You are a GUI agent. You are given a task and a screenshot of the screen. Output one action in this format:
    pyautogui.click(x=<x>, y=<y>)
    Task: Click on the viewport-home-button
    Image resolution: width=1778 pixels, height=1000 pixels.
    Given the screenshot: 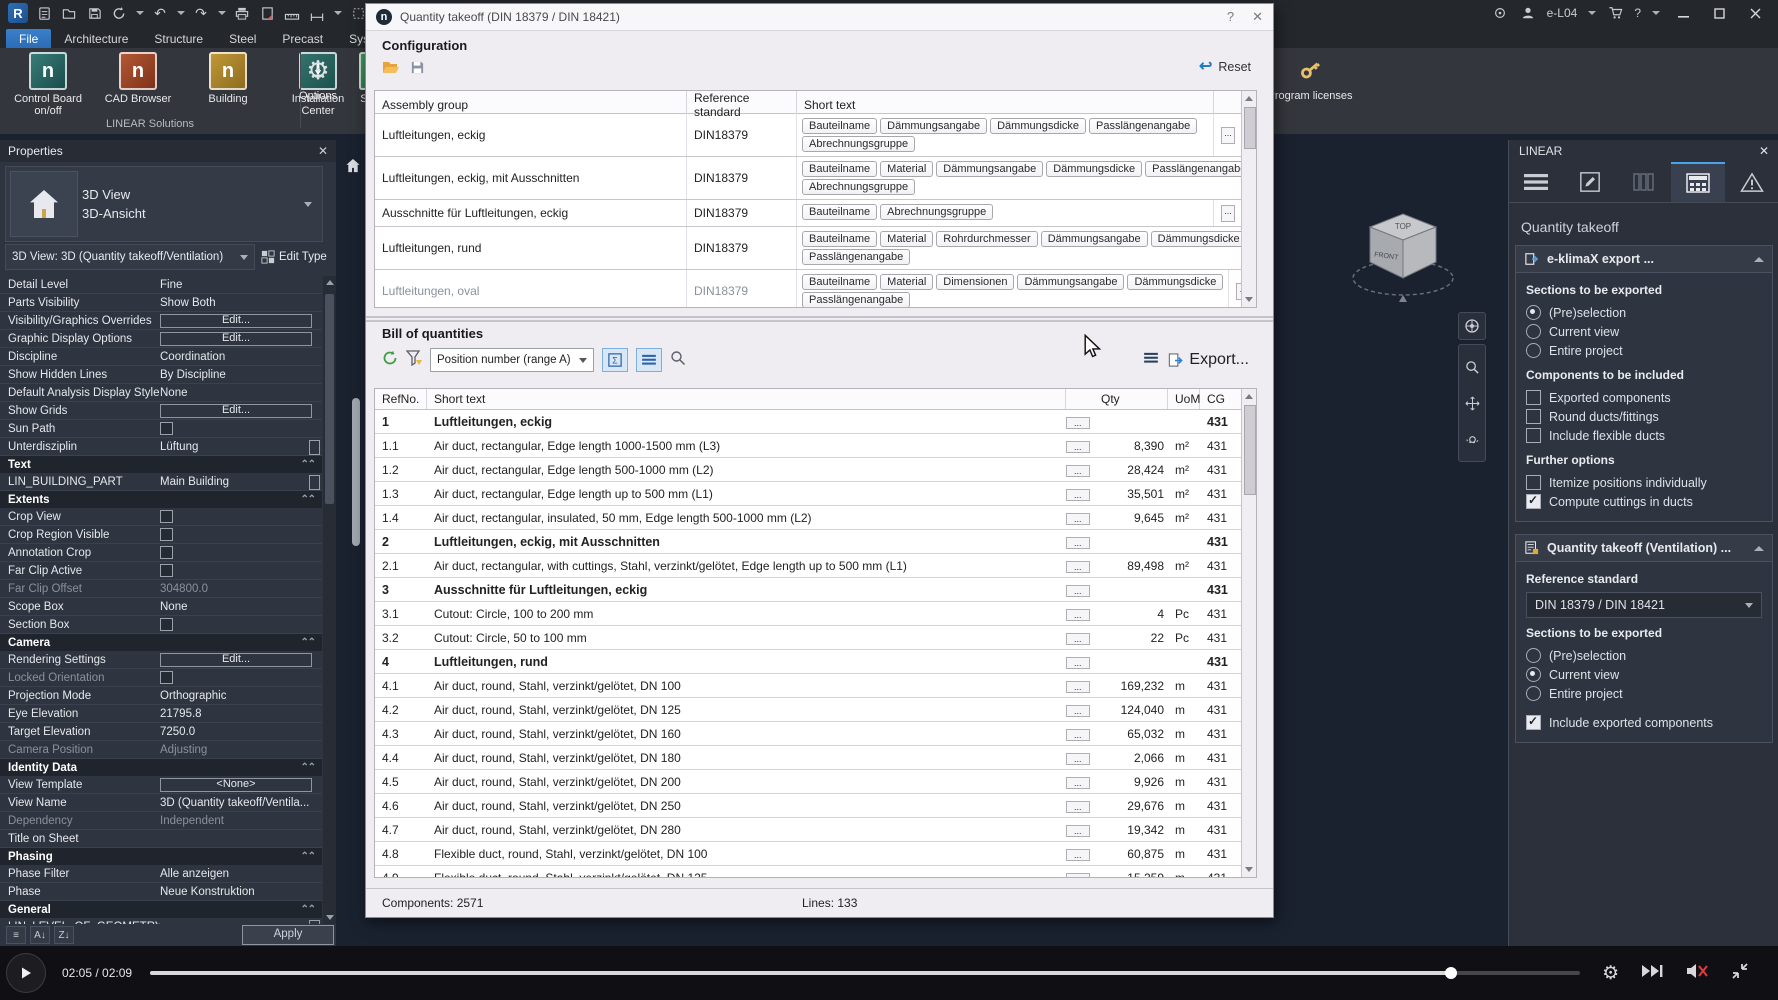 What is the action you would take?
    pyautogui.click(x=353, y=165)
    